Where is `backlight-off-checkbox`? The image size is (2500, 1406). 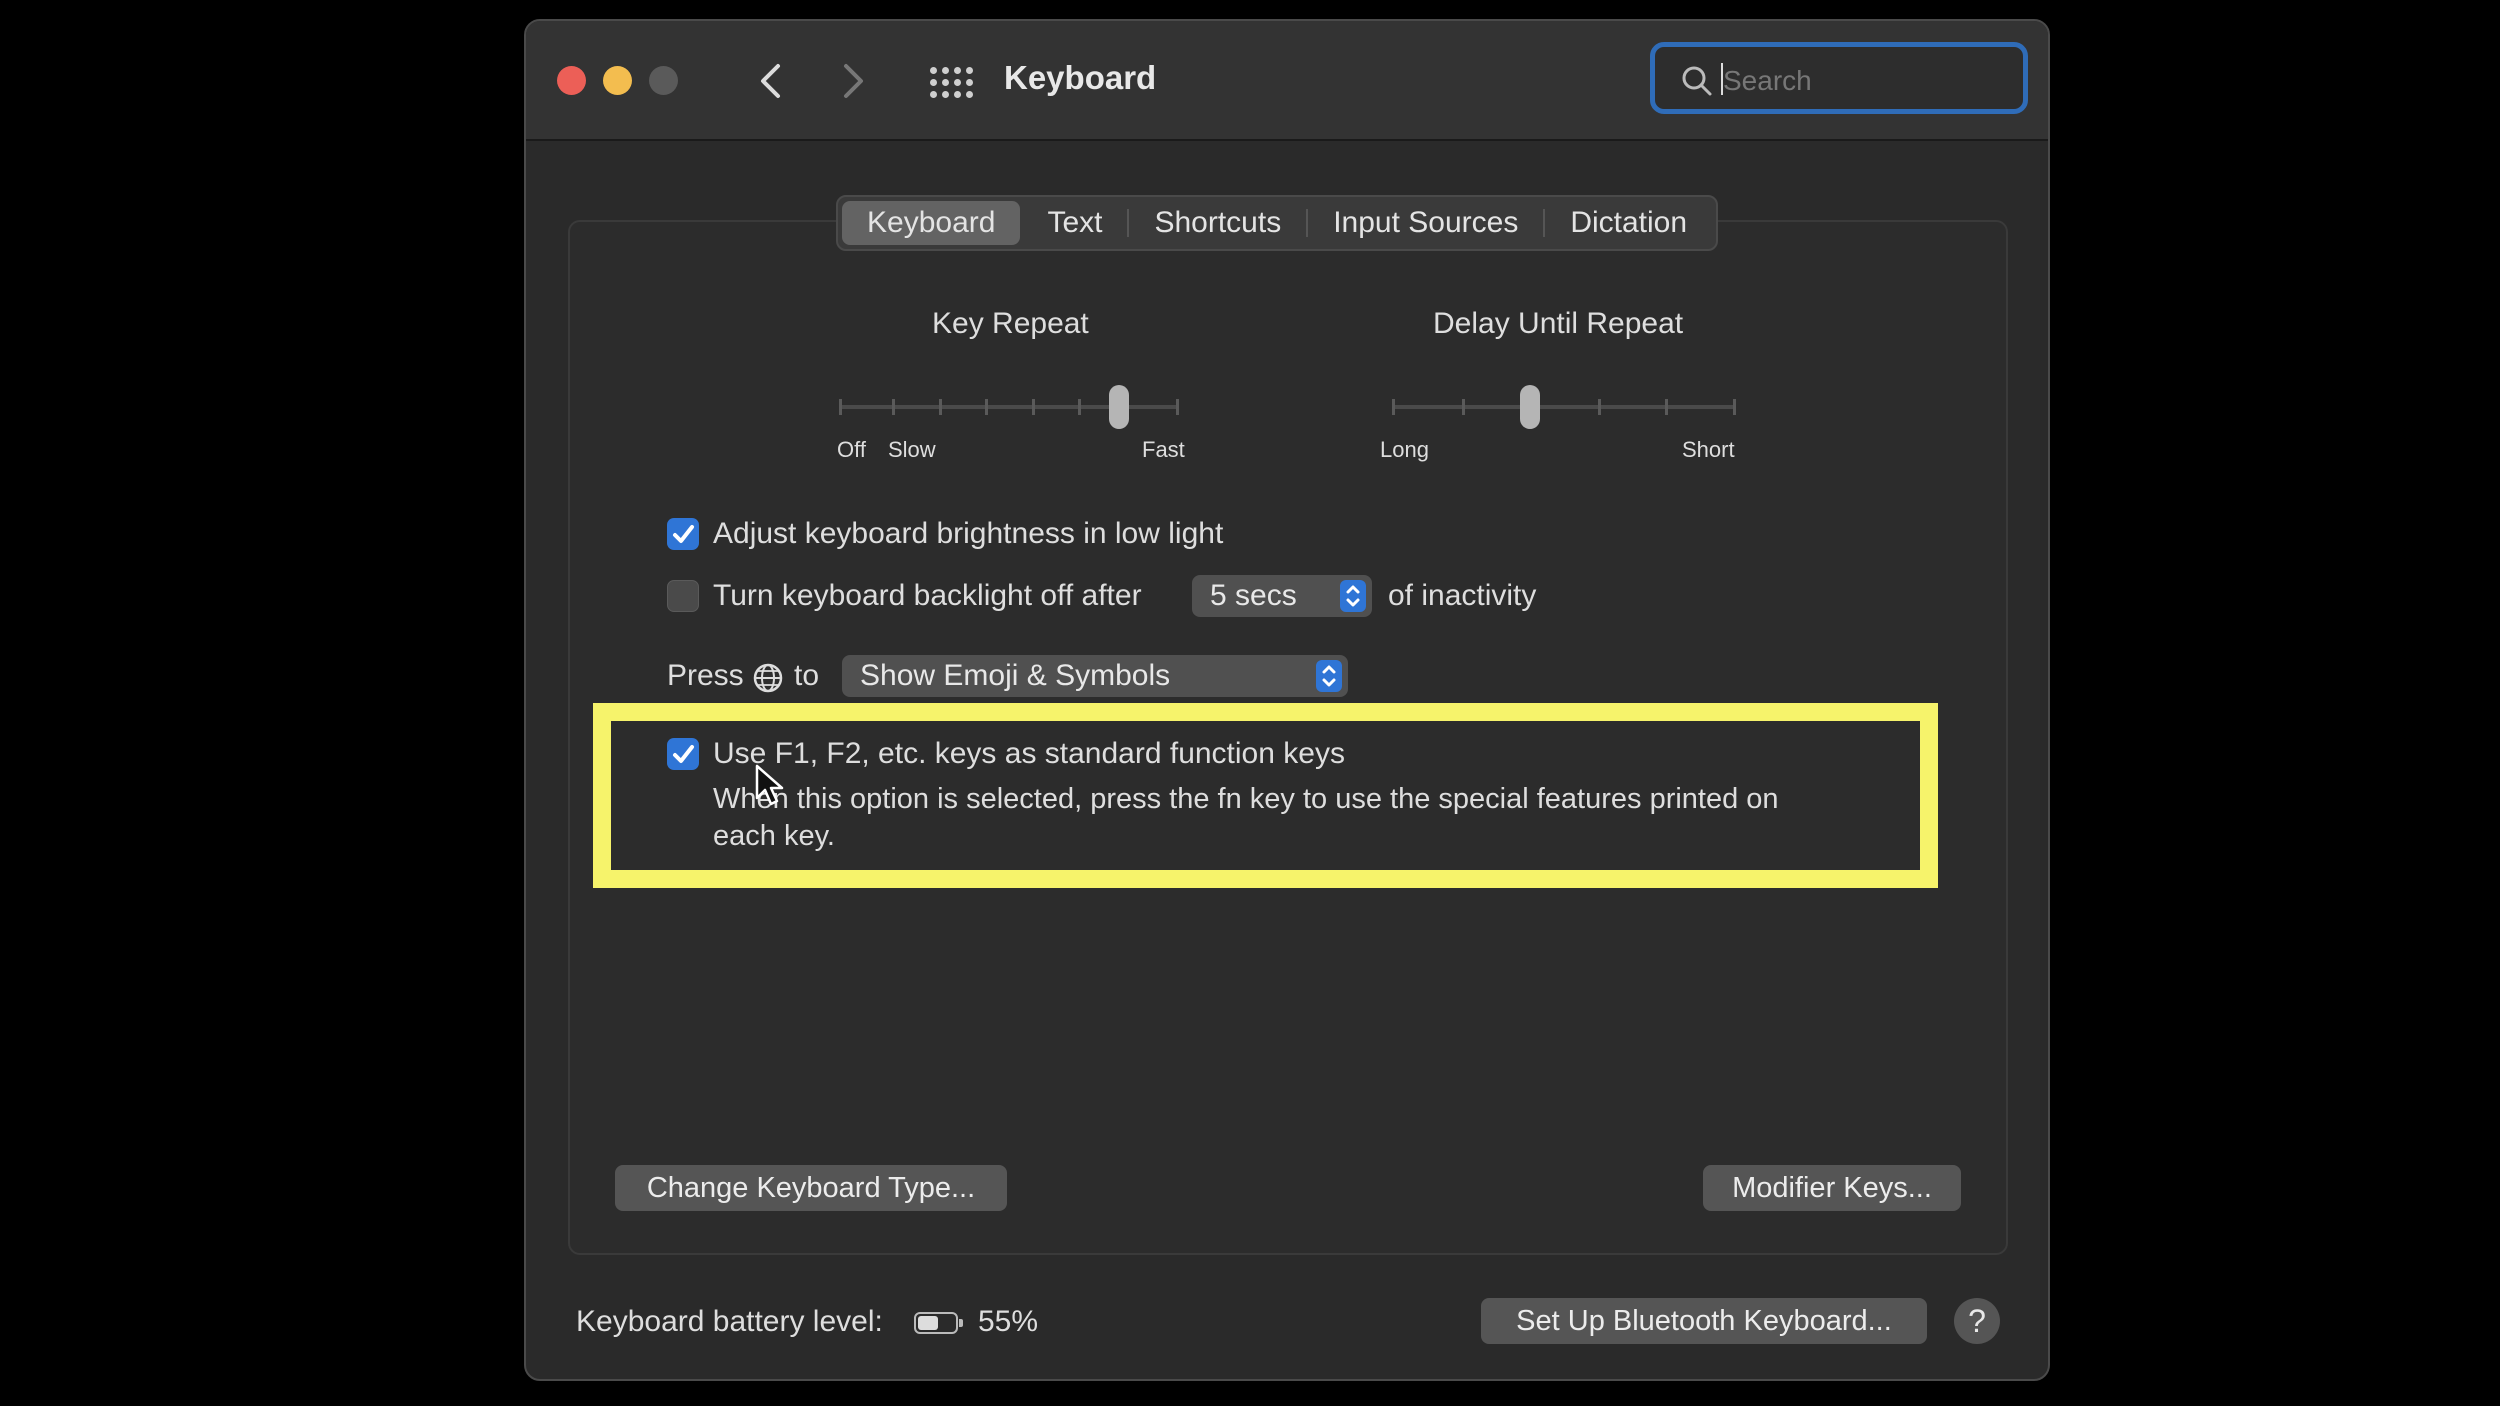 backlight-off-checkbox is located at coordinates (683, 596).